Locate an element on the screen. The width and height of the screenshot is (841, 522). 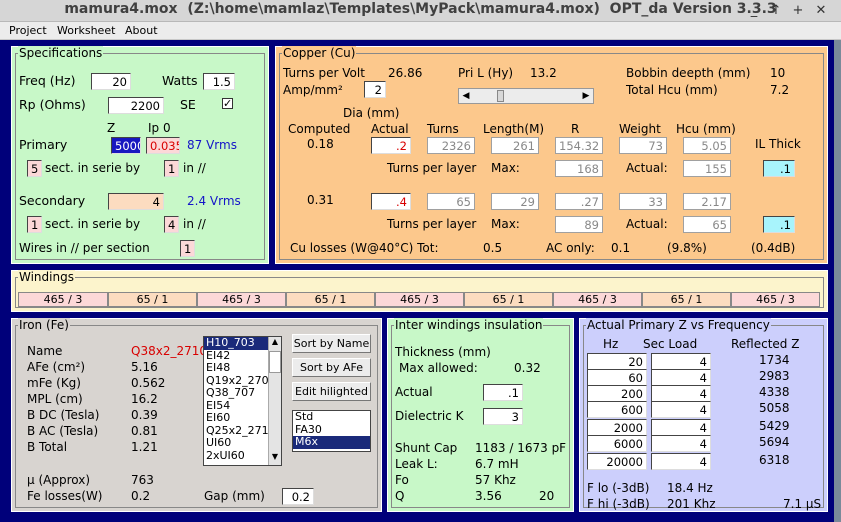
pril-slider: ◀ ▶ is located at coordinates (526, 96).